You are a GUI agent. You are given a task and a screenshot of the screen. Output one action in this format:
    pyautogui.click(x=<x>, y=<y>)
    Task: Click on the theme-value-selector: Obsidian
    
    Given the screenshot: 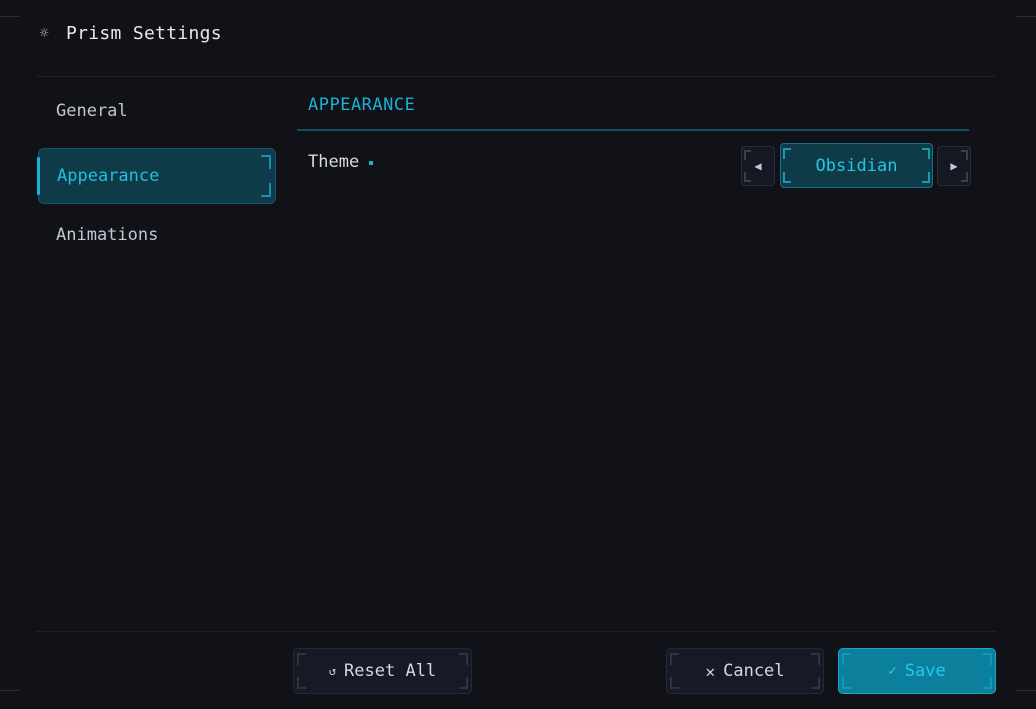 What is the action you would take?
    pyautogui.click(x=856, y=165)
    